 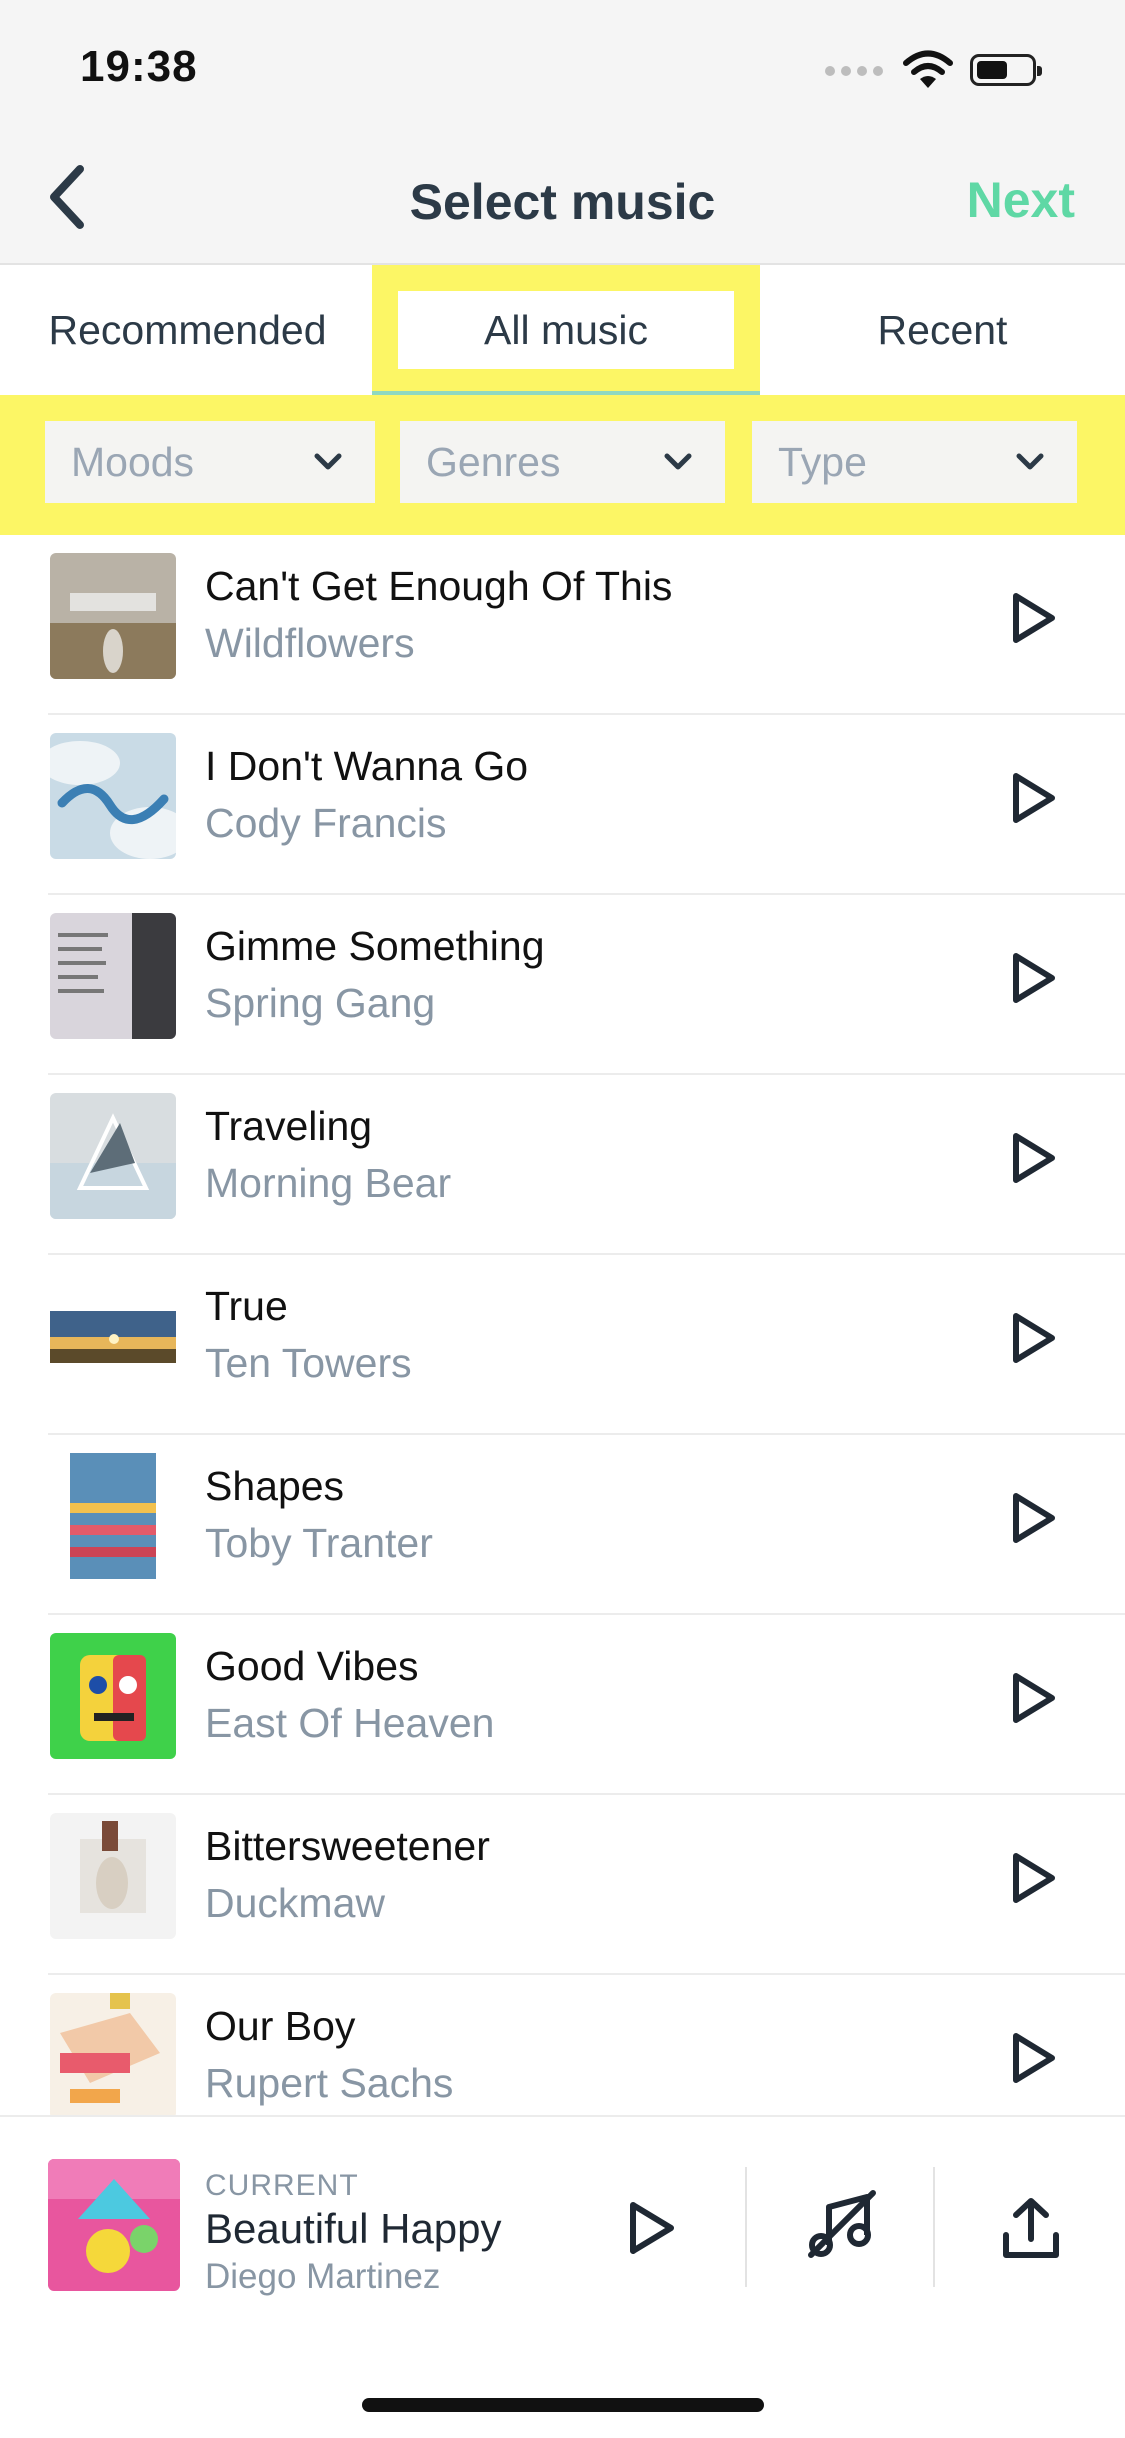 What do you see at coordinates (562, 805) in the screenshot?
I see `track-row: I Don't Wanna Go Cody Francis` at bounding box center [562, 805].